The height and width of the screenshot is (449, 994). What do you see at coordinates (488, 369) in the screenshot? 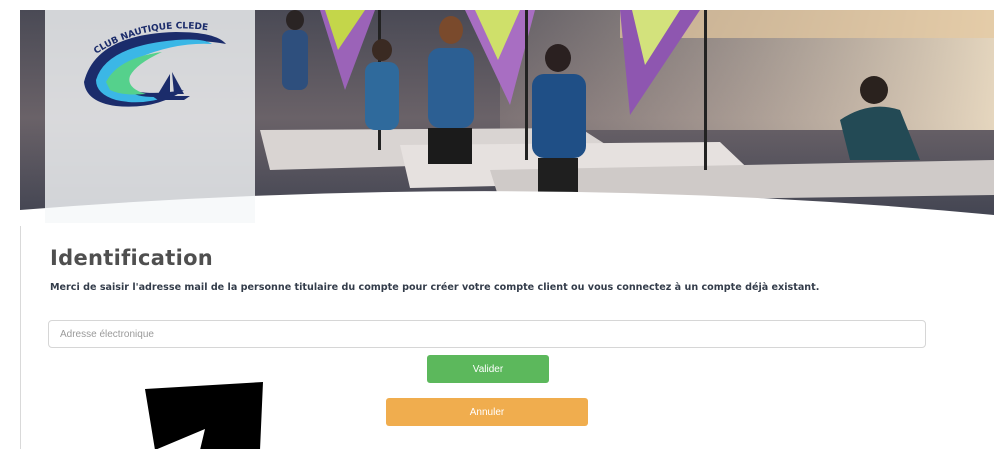
I see `validate-button: Valider` at bounding box center [488, 369].